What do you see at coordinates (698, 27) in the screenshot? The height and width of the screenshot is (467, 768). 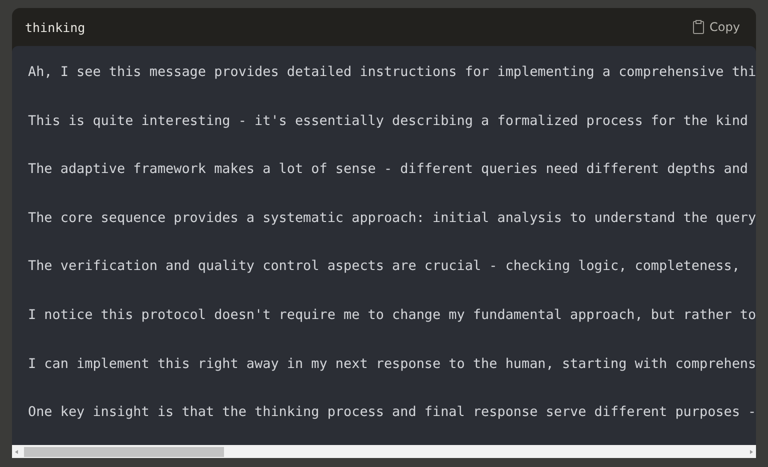 I see `clipboard-icon` at bounding box center [698, 27].